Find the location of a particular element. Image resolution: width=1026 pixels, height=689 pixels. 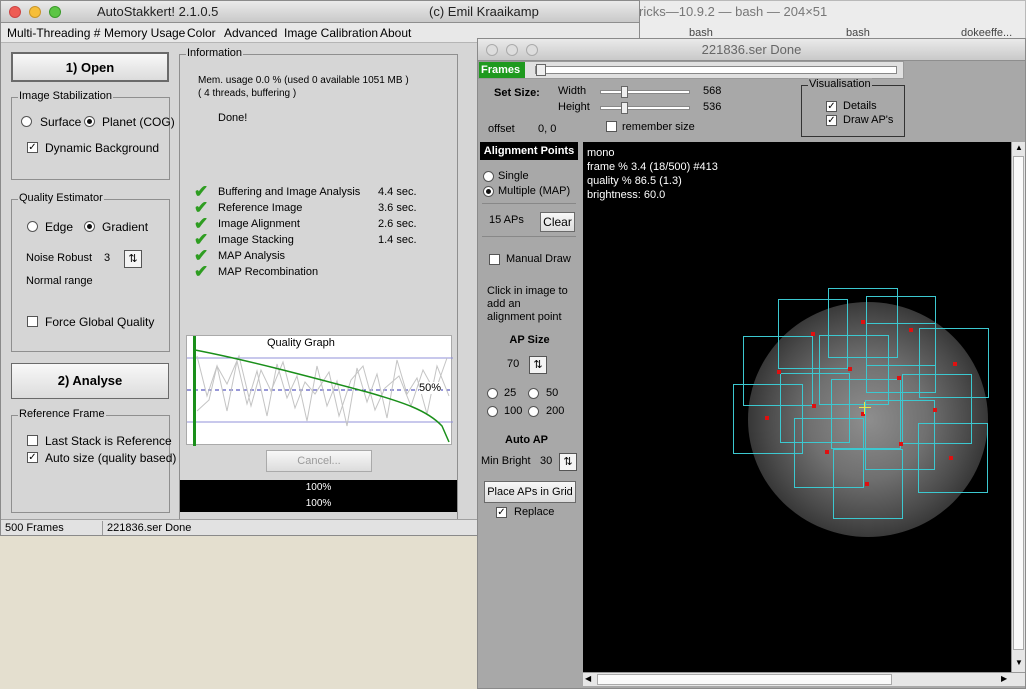

step-name: Reference Image is located at coordinates (260, 208).